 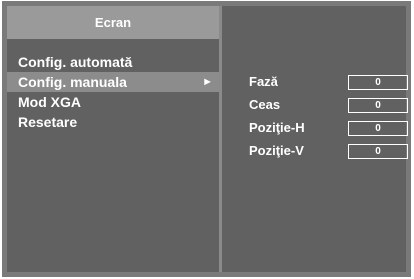 I want to click on setting-label: Poziţie-V, so click(x=276, y=150).